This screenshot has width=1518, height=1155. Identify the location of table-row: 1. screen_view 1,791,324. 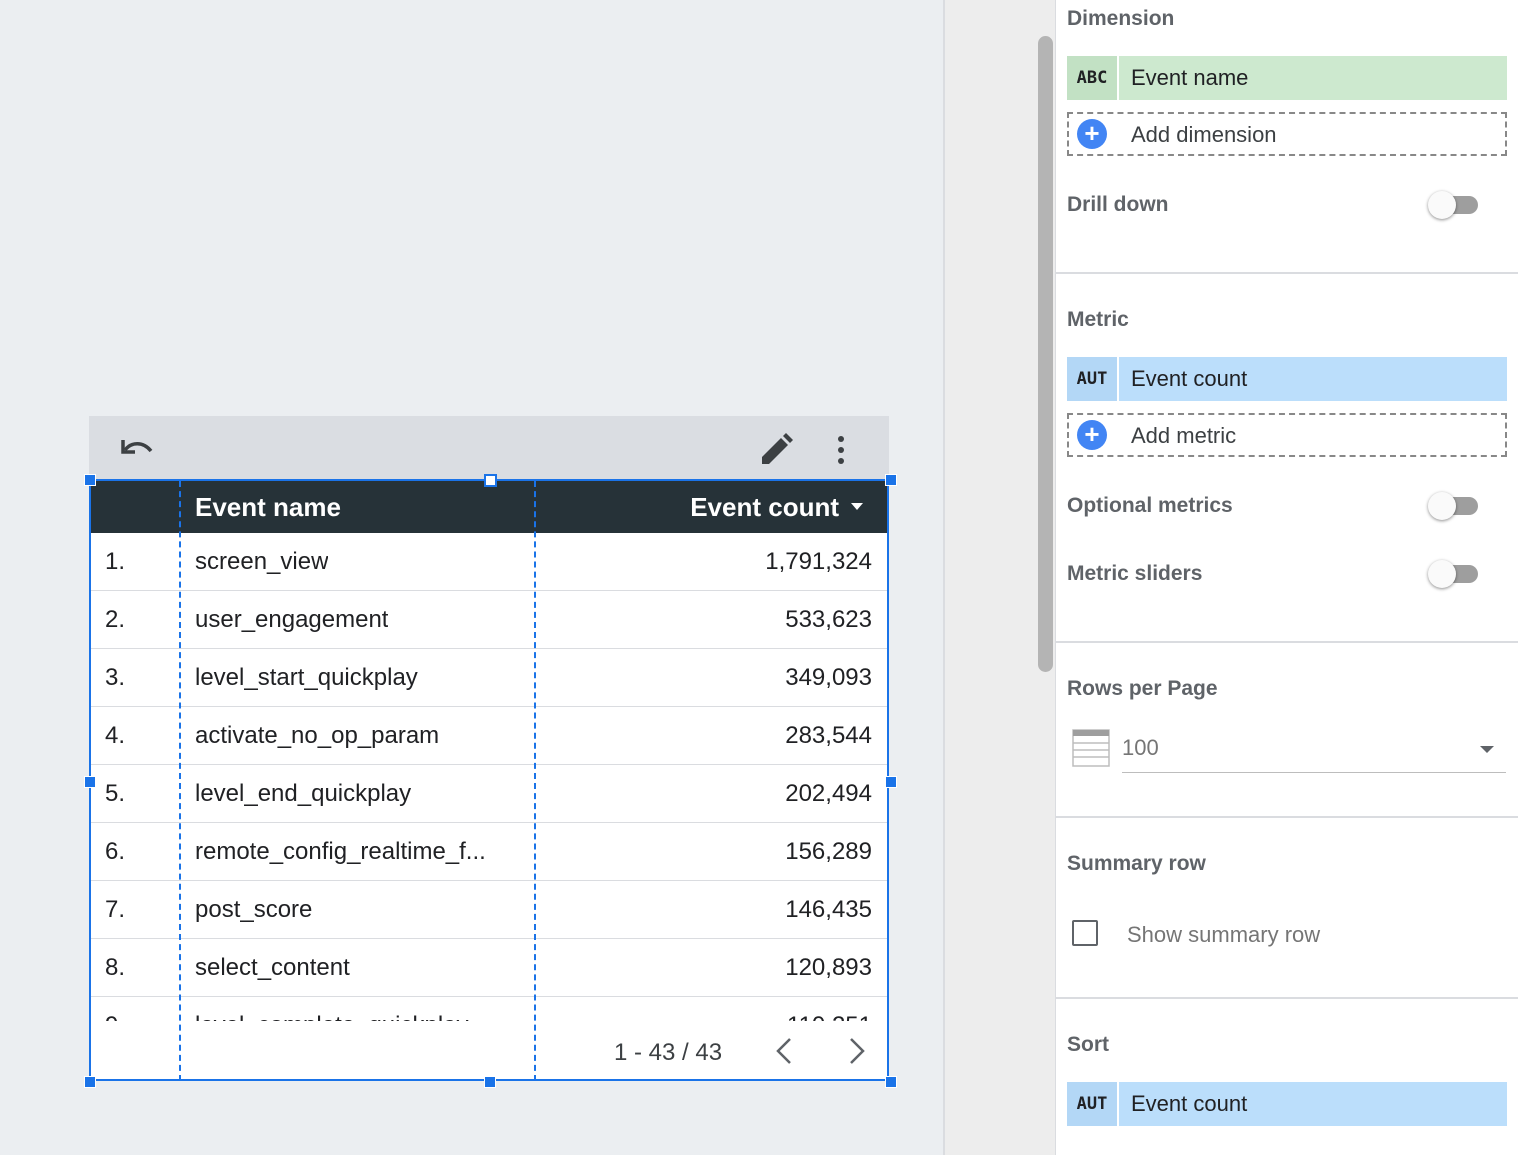
(489, 562).